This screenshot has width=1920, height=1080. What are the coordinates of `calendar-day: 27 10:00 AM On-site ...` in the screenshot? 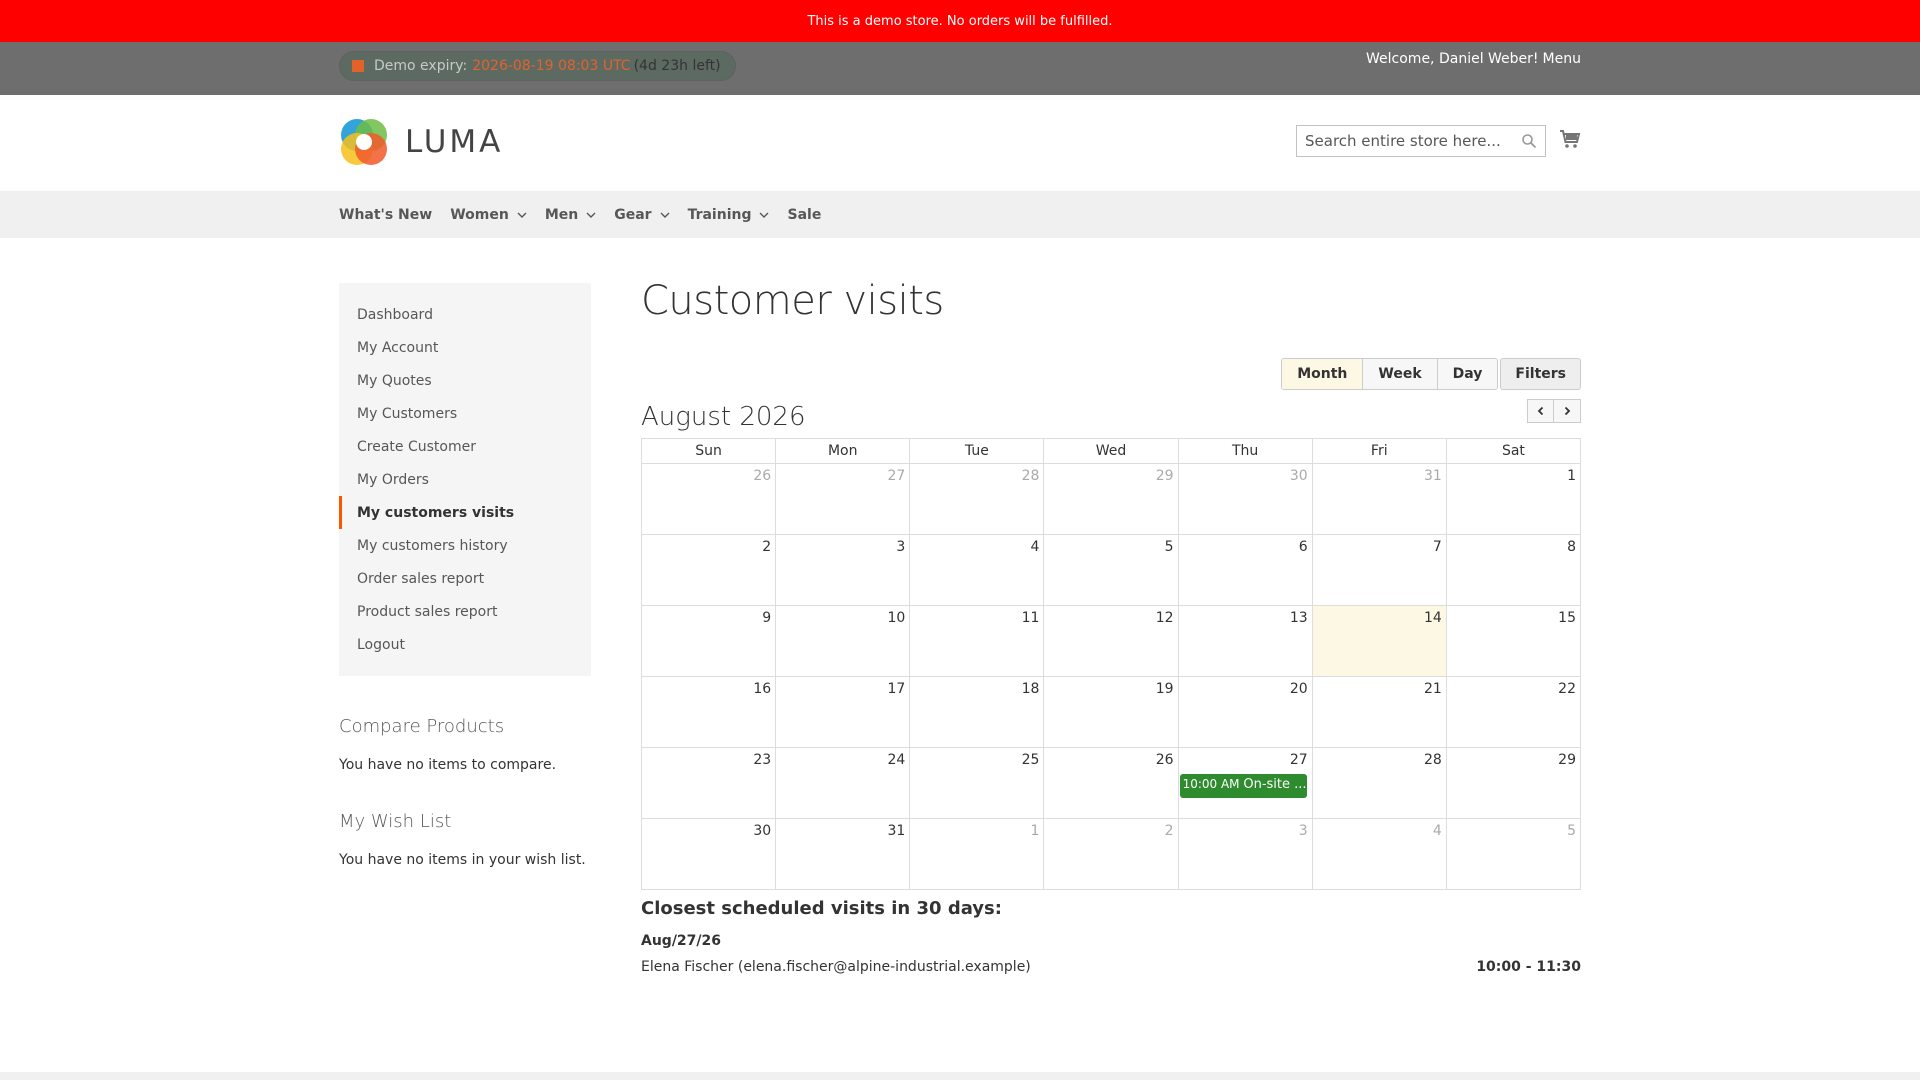 It's located at (1245, 783).